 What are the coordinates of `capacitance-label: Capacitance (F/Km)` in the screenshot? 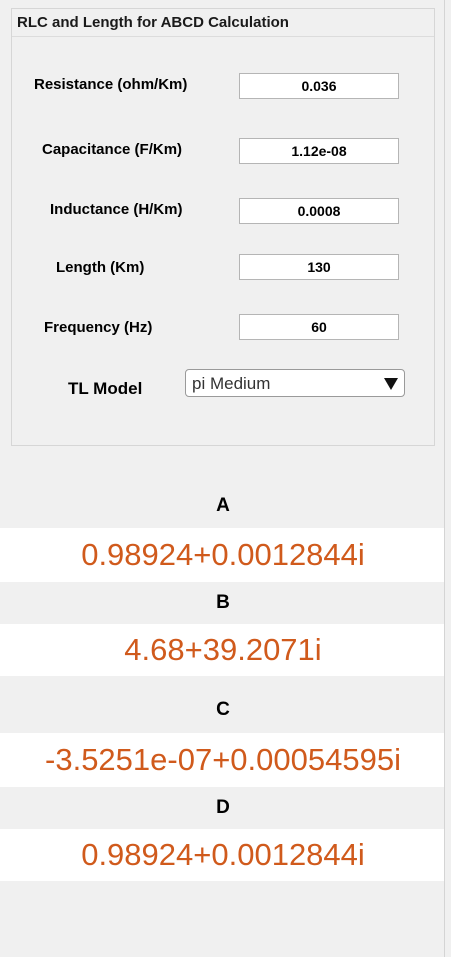 It's located at (112, 149).